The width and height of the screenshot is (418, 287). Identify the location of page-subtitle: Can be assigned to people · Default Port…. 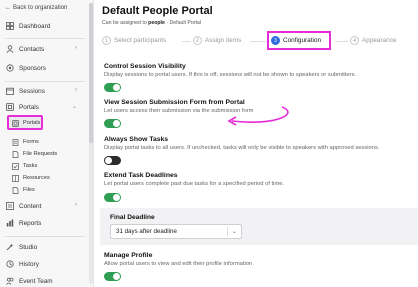
(151, 23).